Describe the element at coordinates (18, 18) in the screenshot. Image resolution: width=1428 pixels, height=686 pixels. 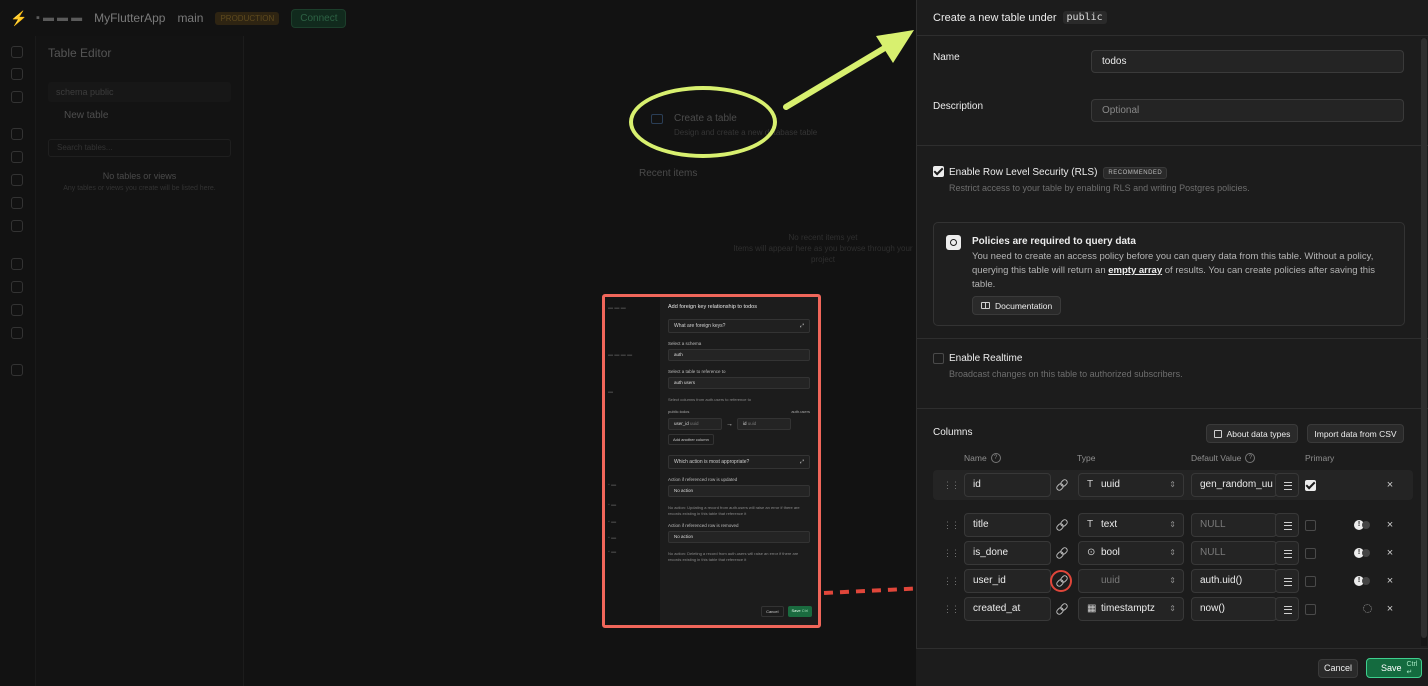
I see `supabase-logo-icon: ⚡` at that location.